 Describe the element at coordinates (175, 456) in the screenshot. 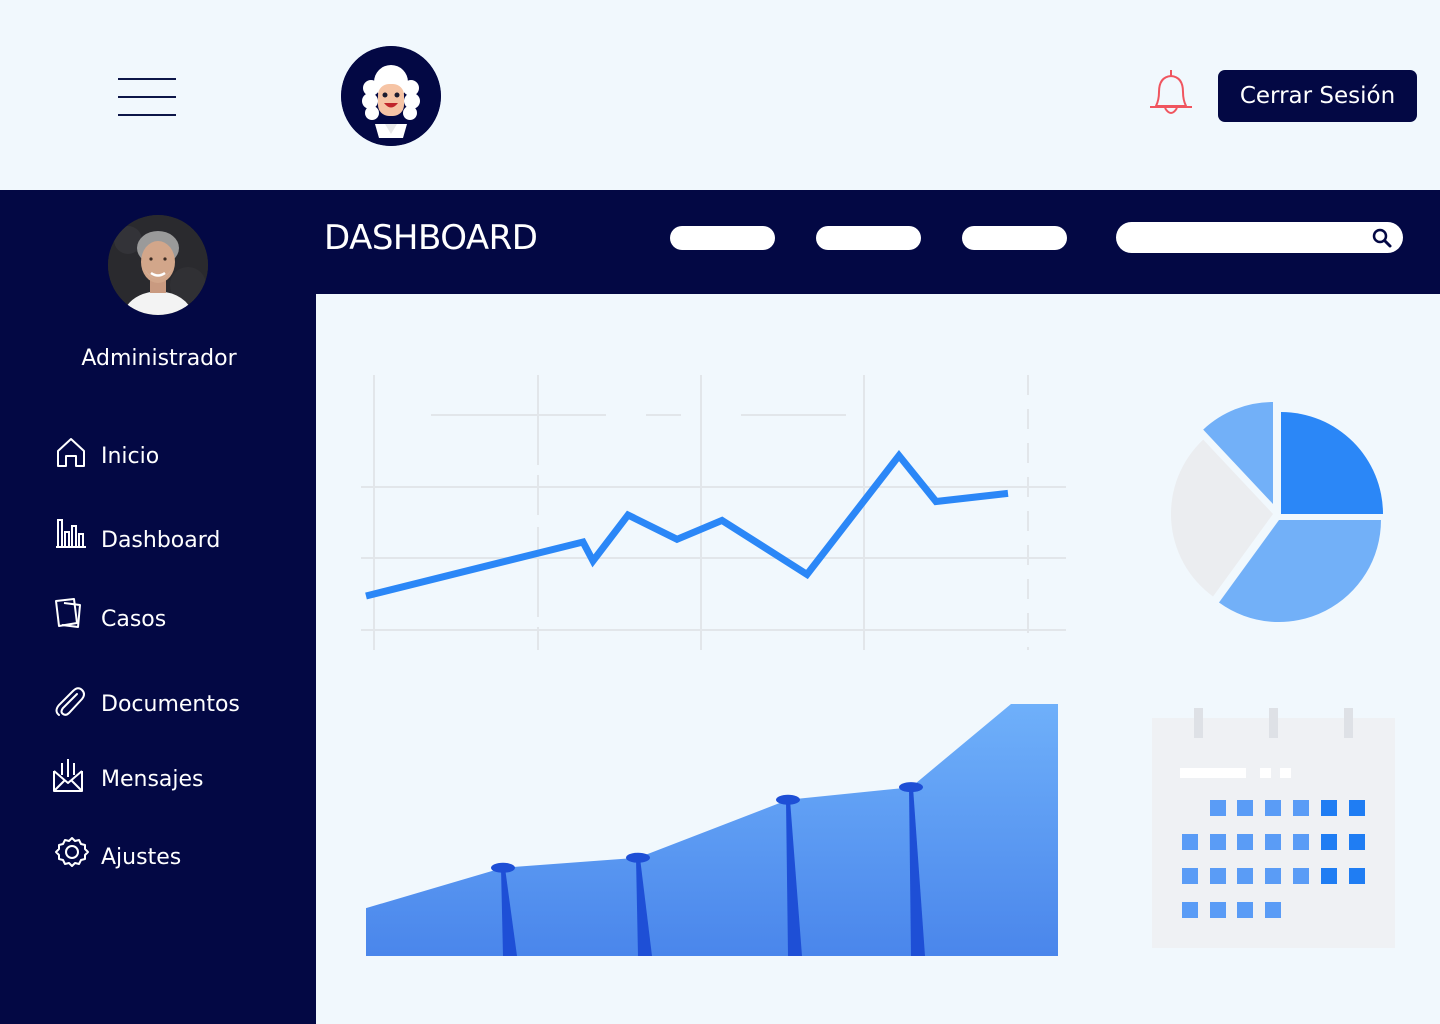

I see `sidebar-item-inicio: Inicio` at that location.